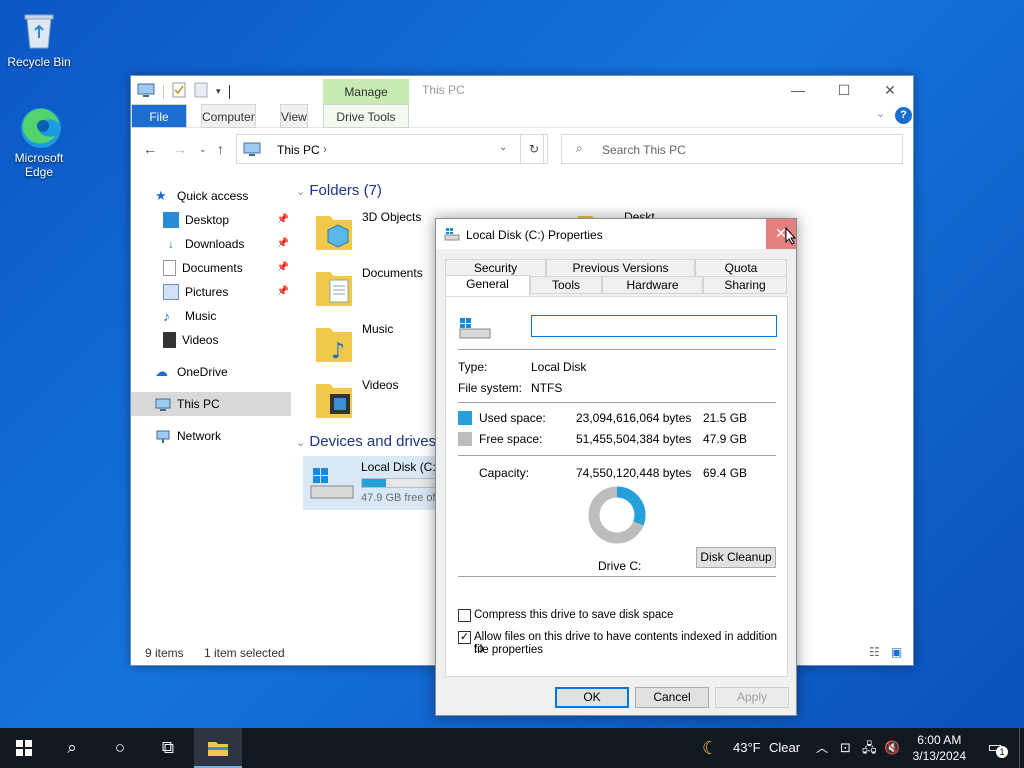  What do you see at coordinates (390, 149) in the screenshot?
I see `address-bar: This PC › ⌄` at bounding box center [390, 149].